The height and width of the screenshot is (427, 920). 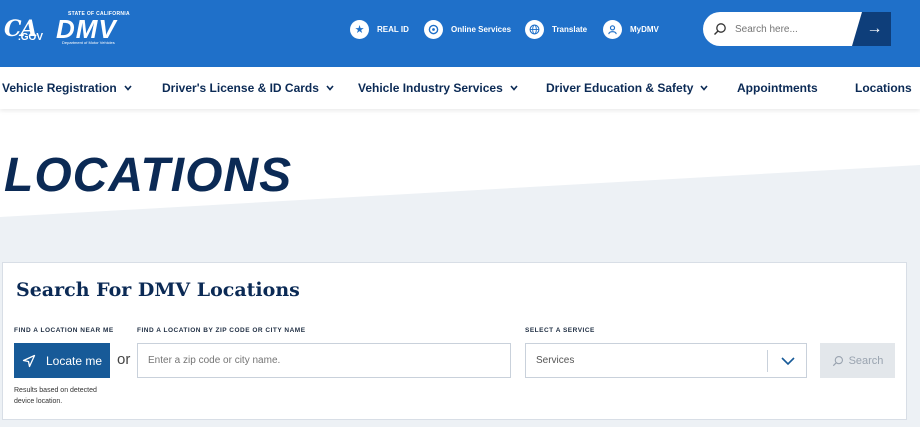 I want to click on nav-label: Locations, so click(x=883, y=88).